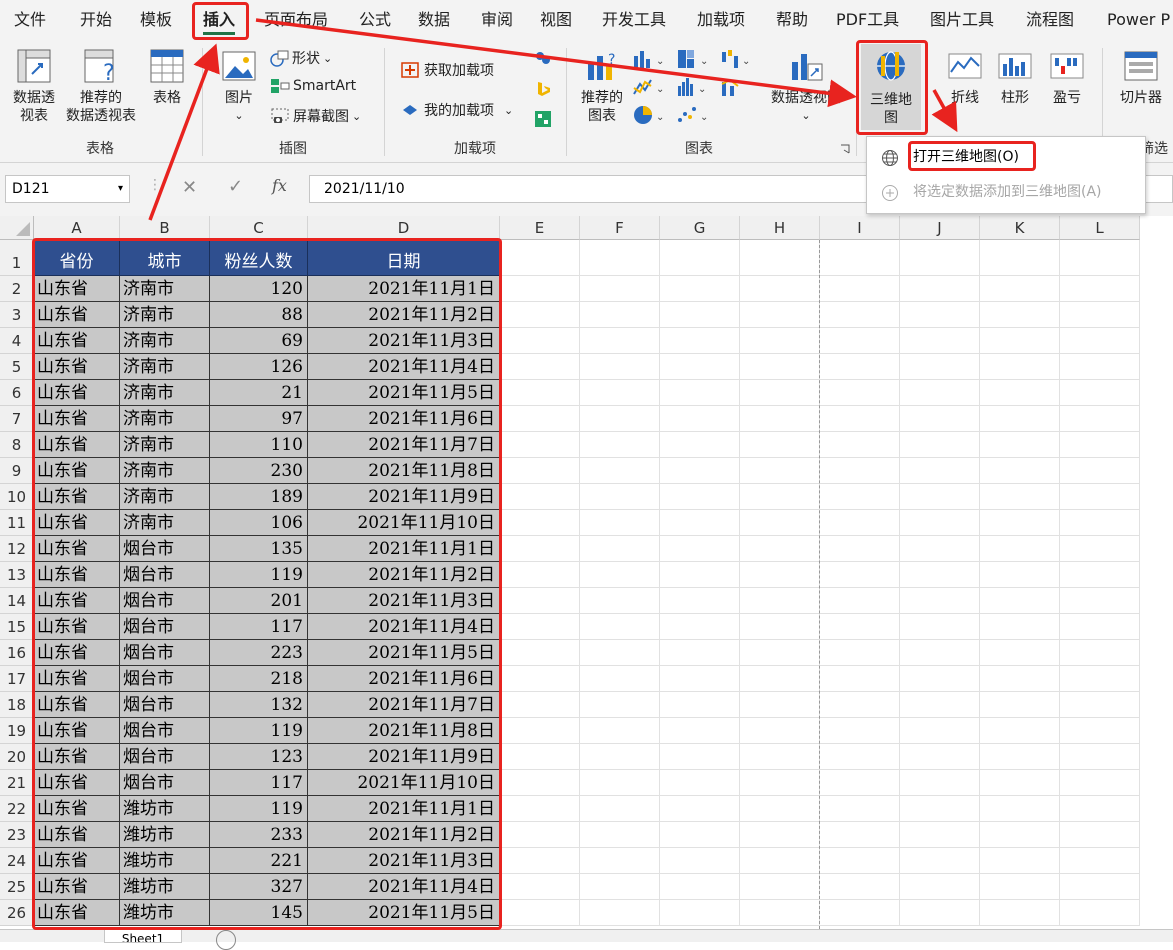  Describe the element at coordinates (700, 228) in the screenshot. I see `column-header: G` at that location.